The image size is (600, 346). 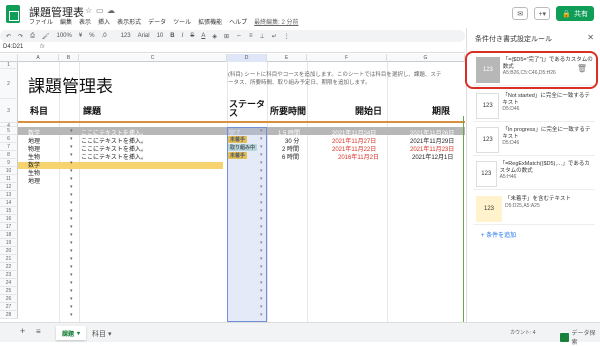 I want to click on cell-subject: 地理, so click(x=34, y=180).